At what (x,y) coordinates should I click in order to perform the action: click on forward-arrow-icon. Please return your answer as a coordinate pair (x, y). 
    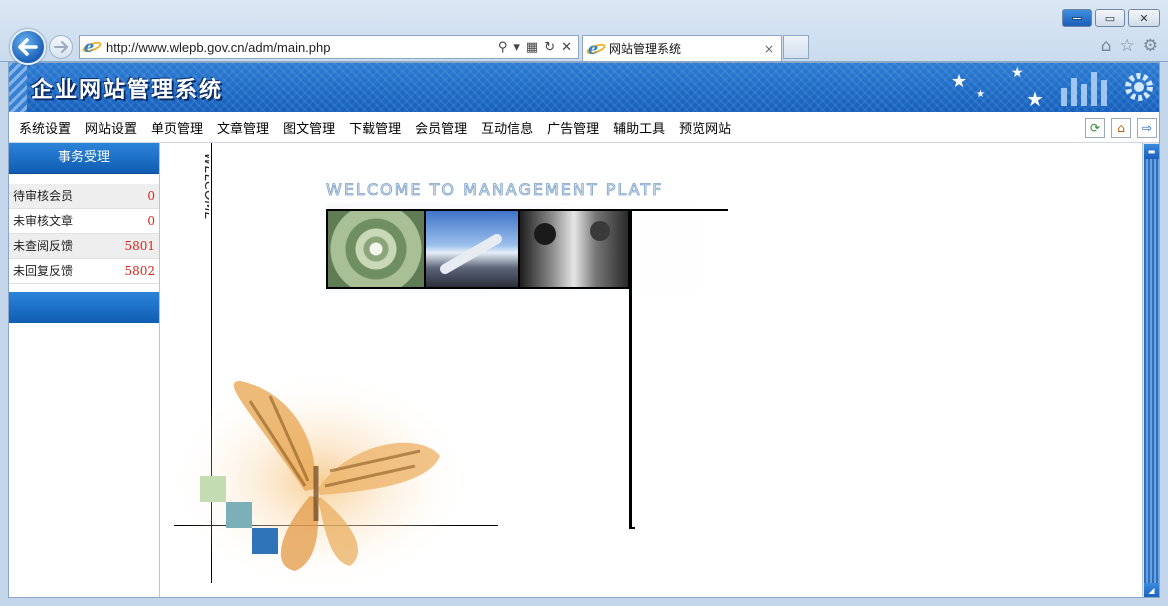
    Looking at the image, I should click on (61, 47).